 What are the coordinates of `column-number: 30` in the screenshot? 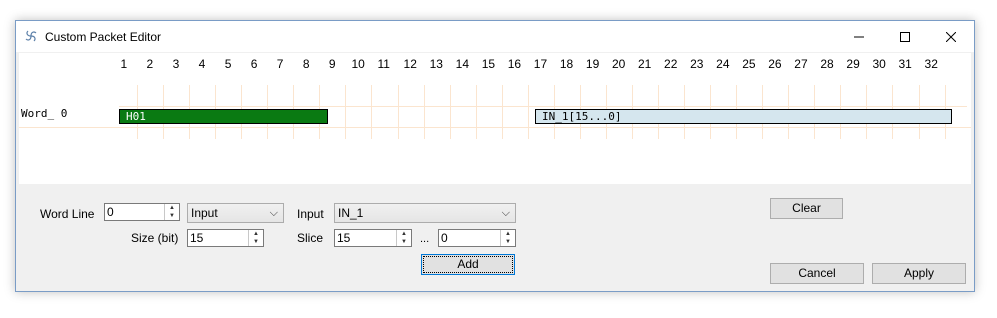 It's located at (879, 64).